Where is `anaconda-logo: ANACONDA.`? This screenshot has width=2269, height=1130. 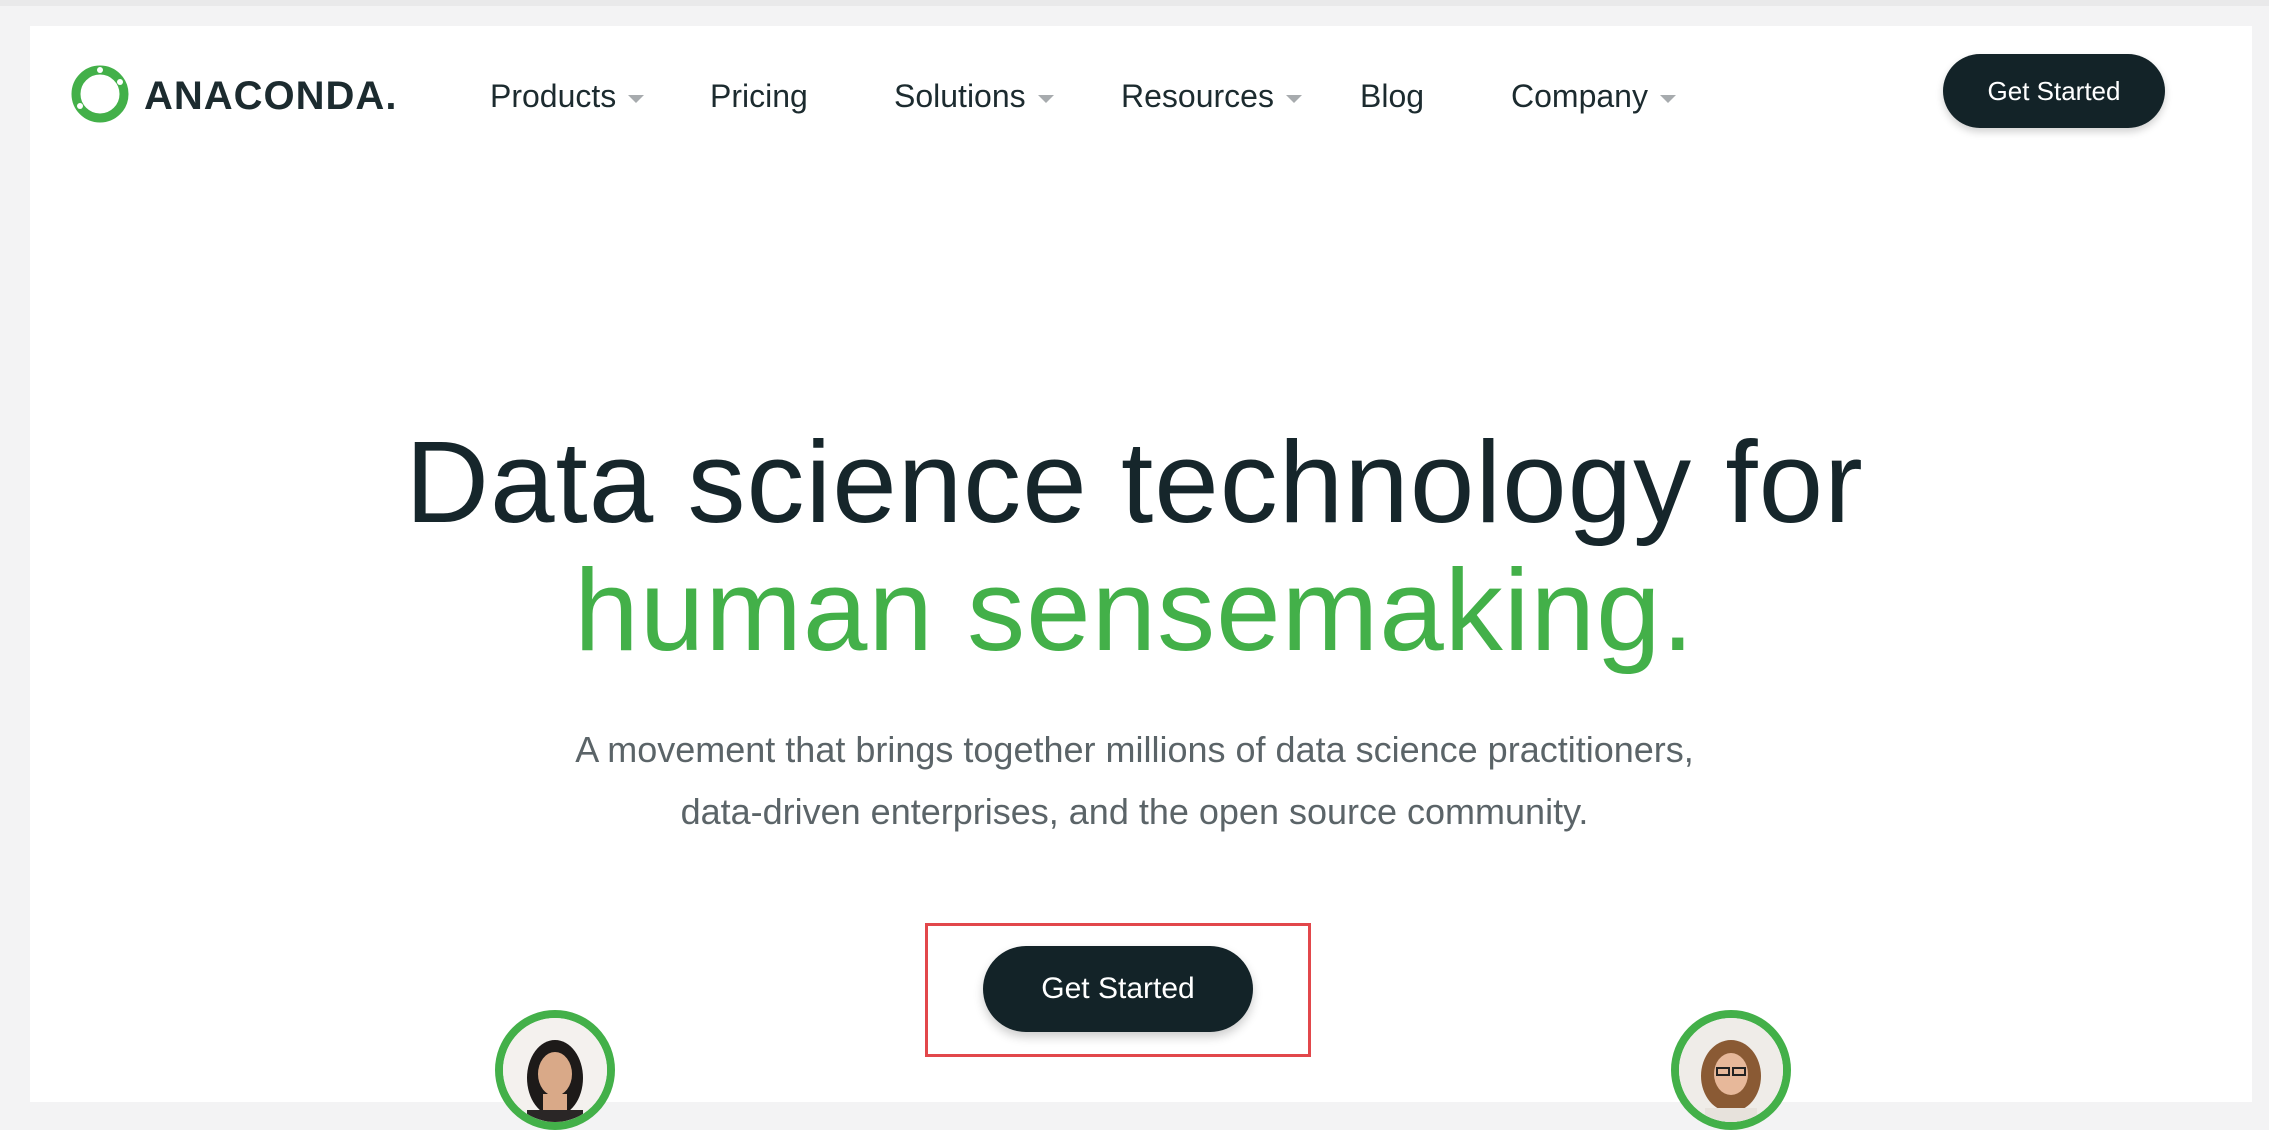 anaconda-logo: ANACONDA. is located at coordinates (232, 96).